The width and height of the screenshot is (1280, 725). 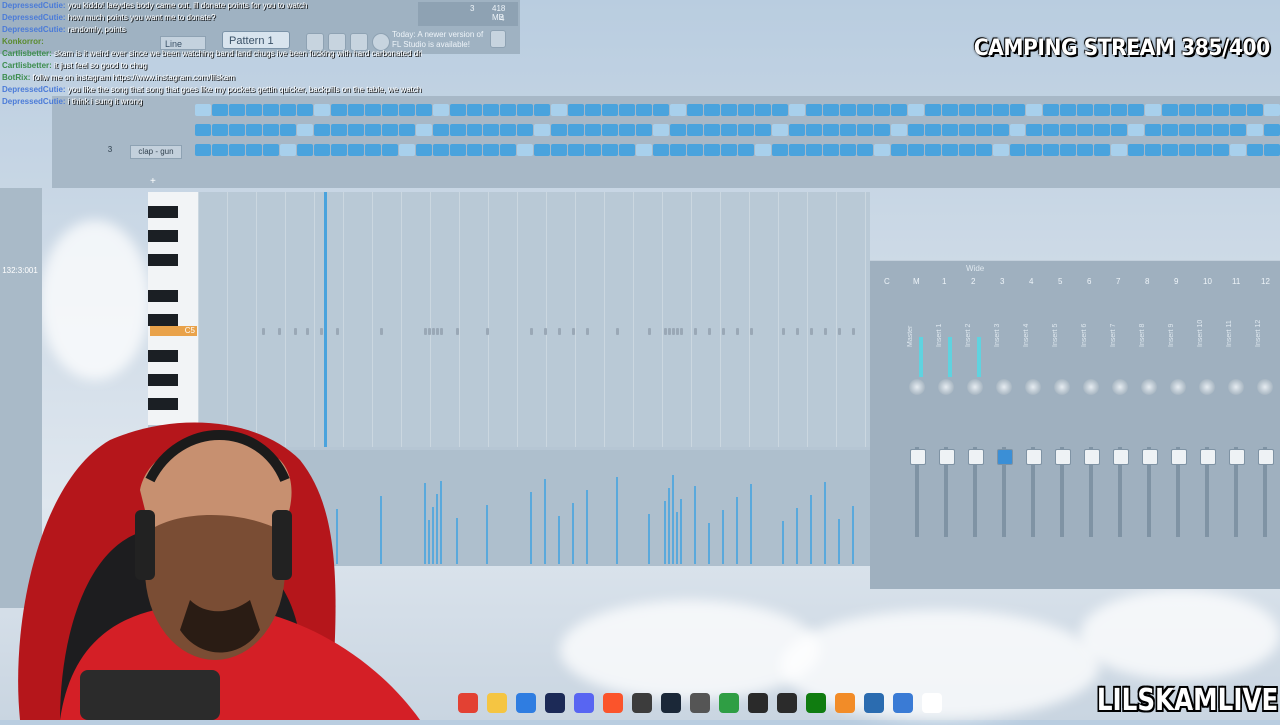 What do you see at coordinates (758, 703) in the screenshot?
I see `4k-icon` at bounding box center [758, 703].